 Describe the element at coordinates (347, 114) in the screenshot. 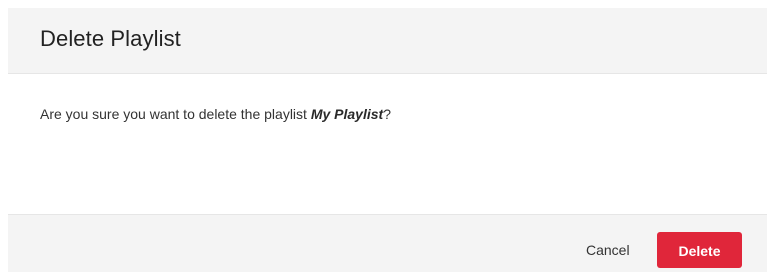

I see `playlist-name: My Playlist` at that location.